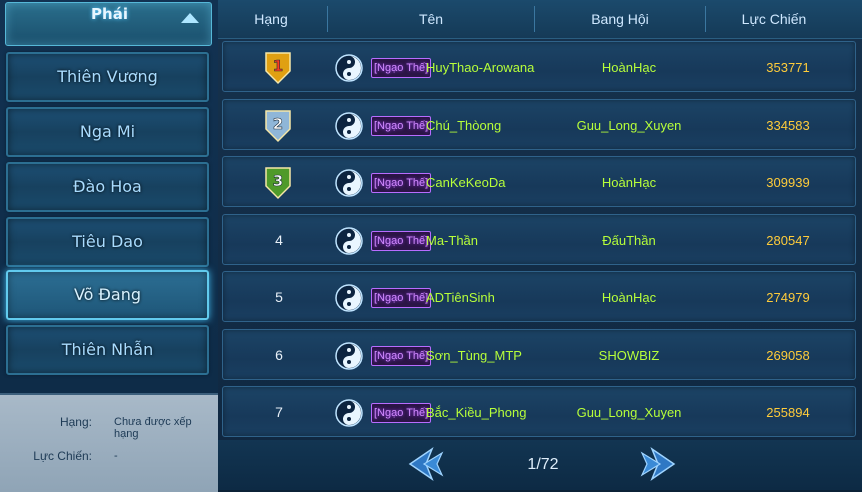  Describe the element at coordinates (629, 240) in the screenshot. I see `guild-name: ĐấuThần` at that location.